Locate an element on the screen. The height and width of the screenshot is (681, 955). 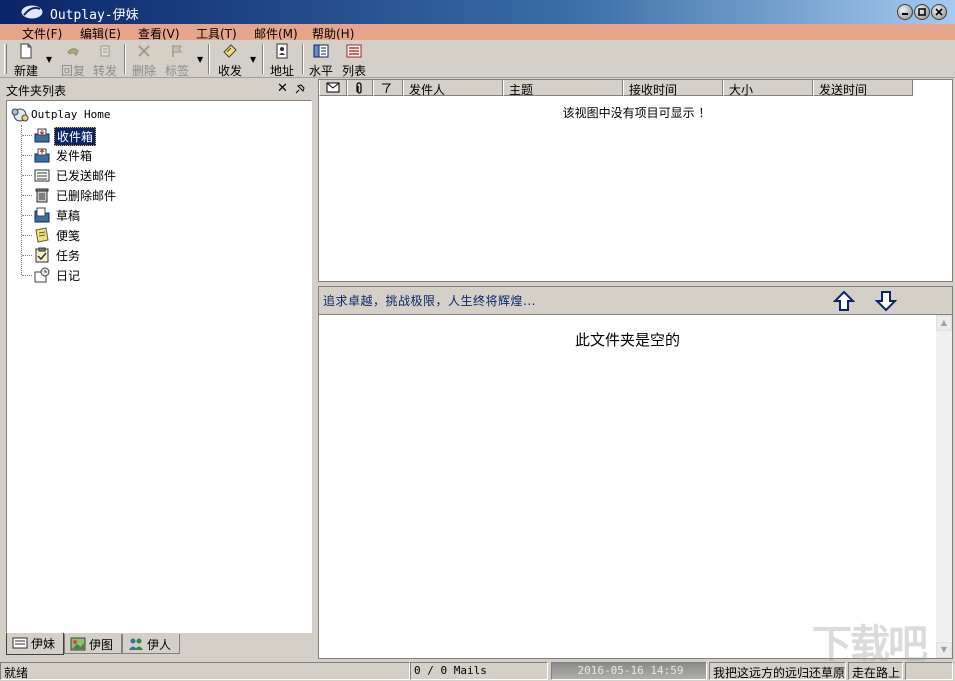
minimize-icon is located at coordinates (905, 14).